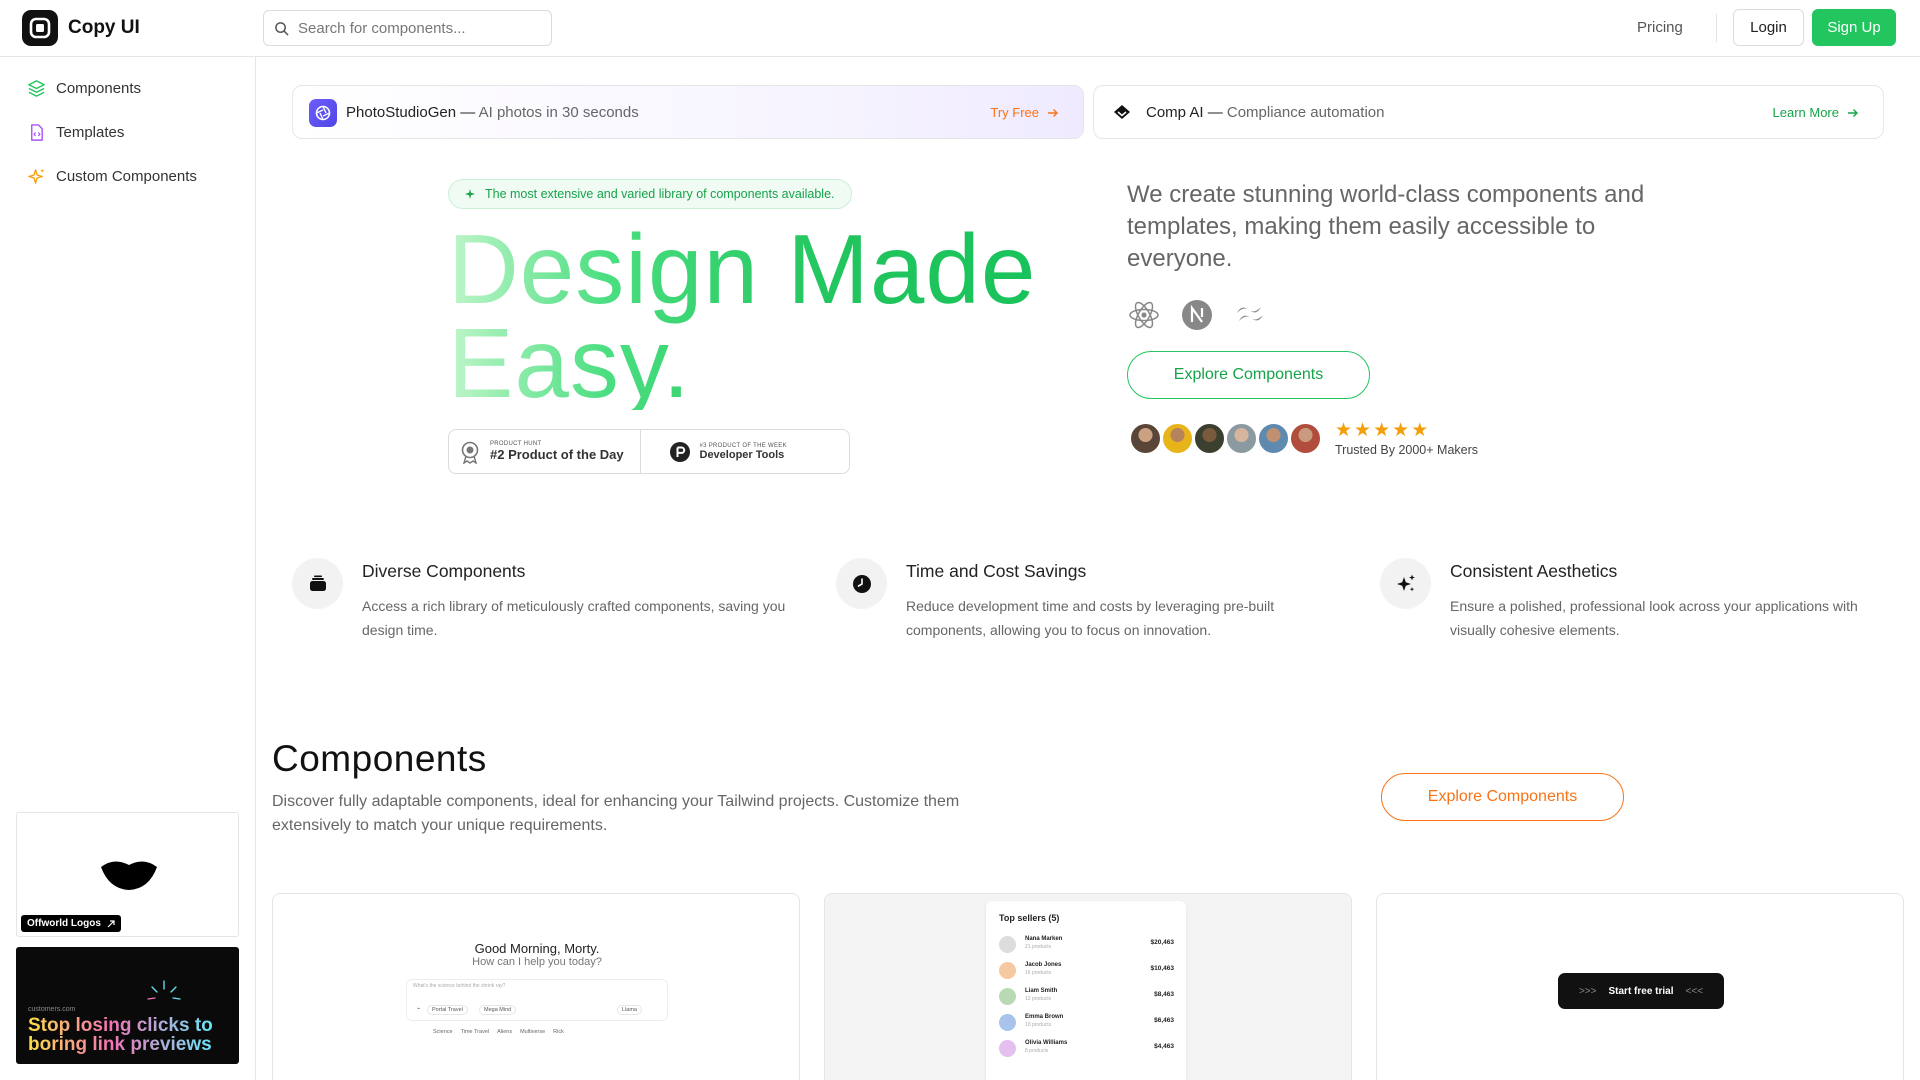 This screenshot has height=1080, width=1920. I want to click on product-hunt-icon, so click(679, 451).